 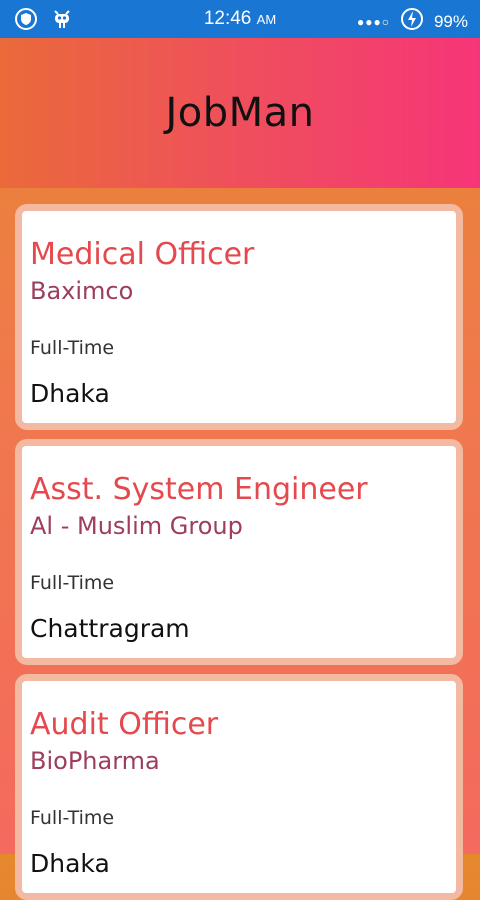 I want to click on battery-charging-icon, so click(x=412, y=21).